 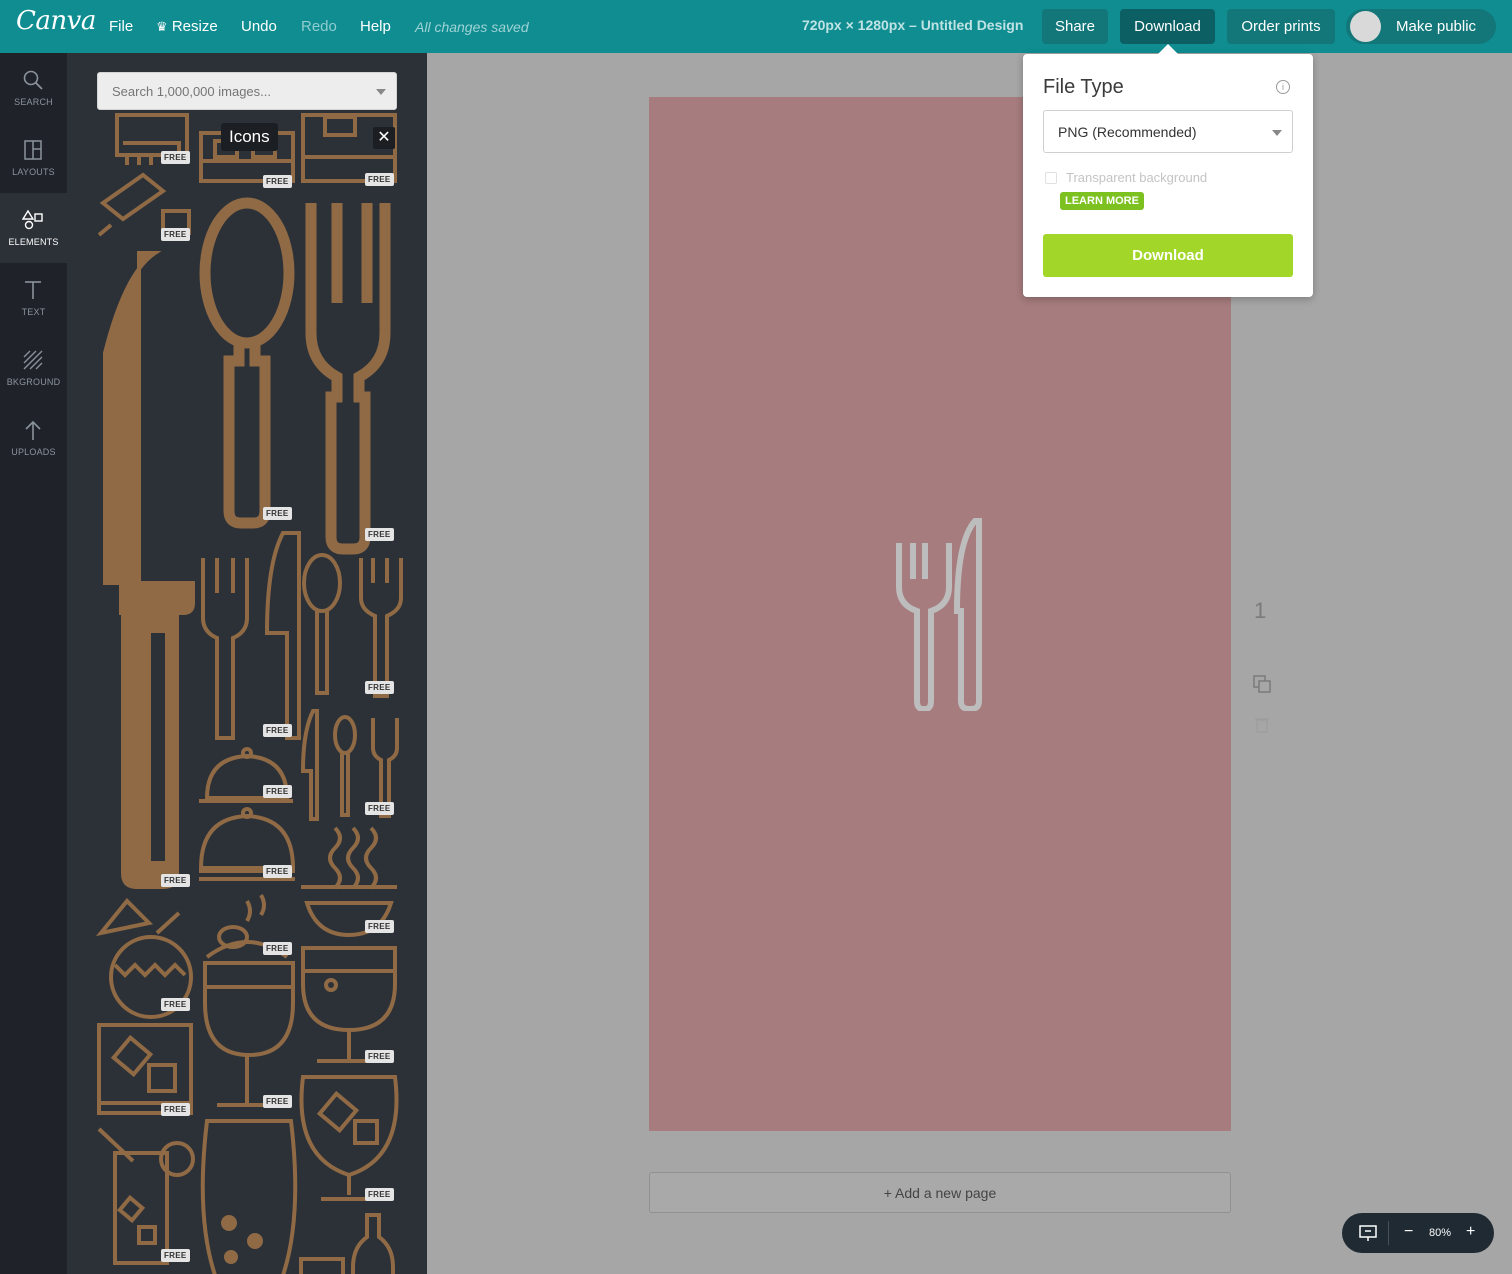 I want to click on upload-arrow-icon, so click(x=33, y=430).